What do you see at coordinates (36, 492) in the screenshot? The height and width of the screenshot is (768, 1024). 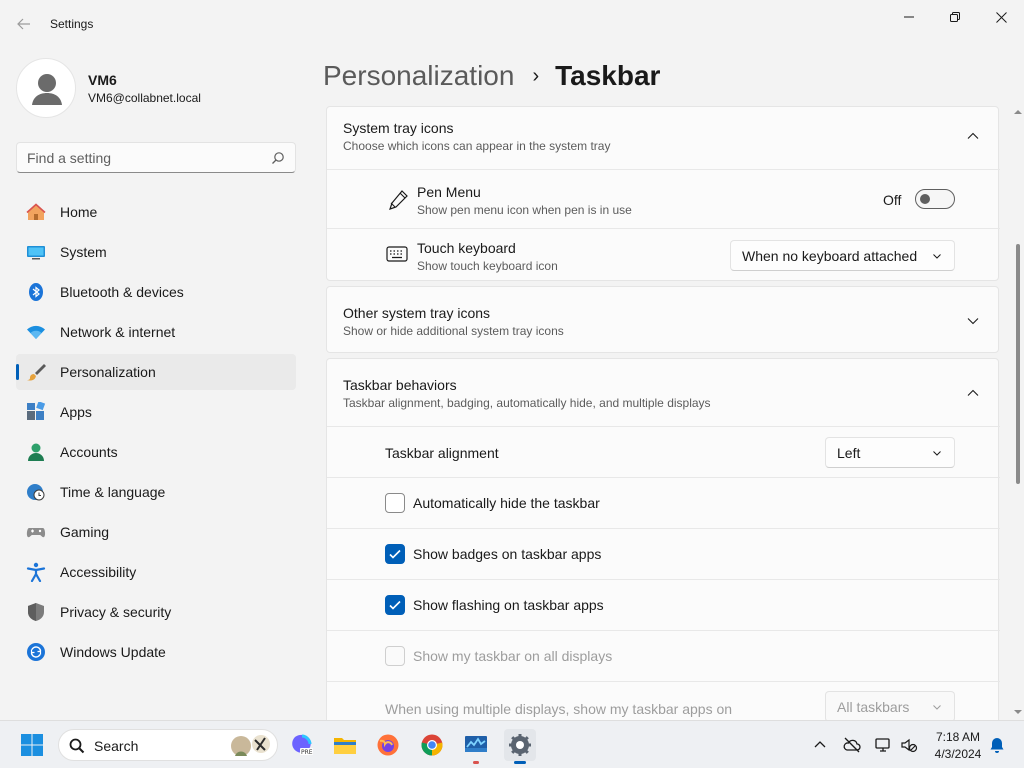 I see `clock-globe-icon` at bounding box center [36, 492].